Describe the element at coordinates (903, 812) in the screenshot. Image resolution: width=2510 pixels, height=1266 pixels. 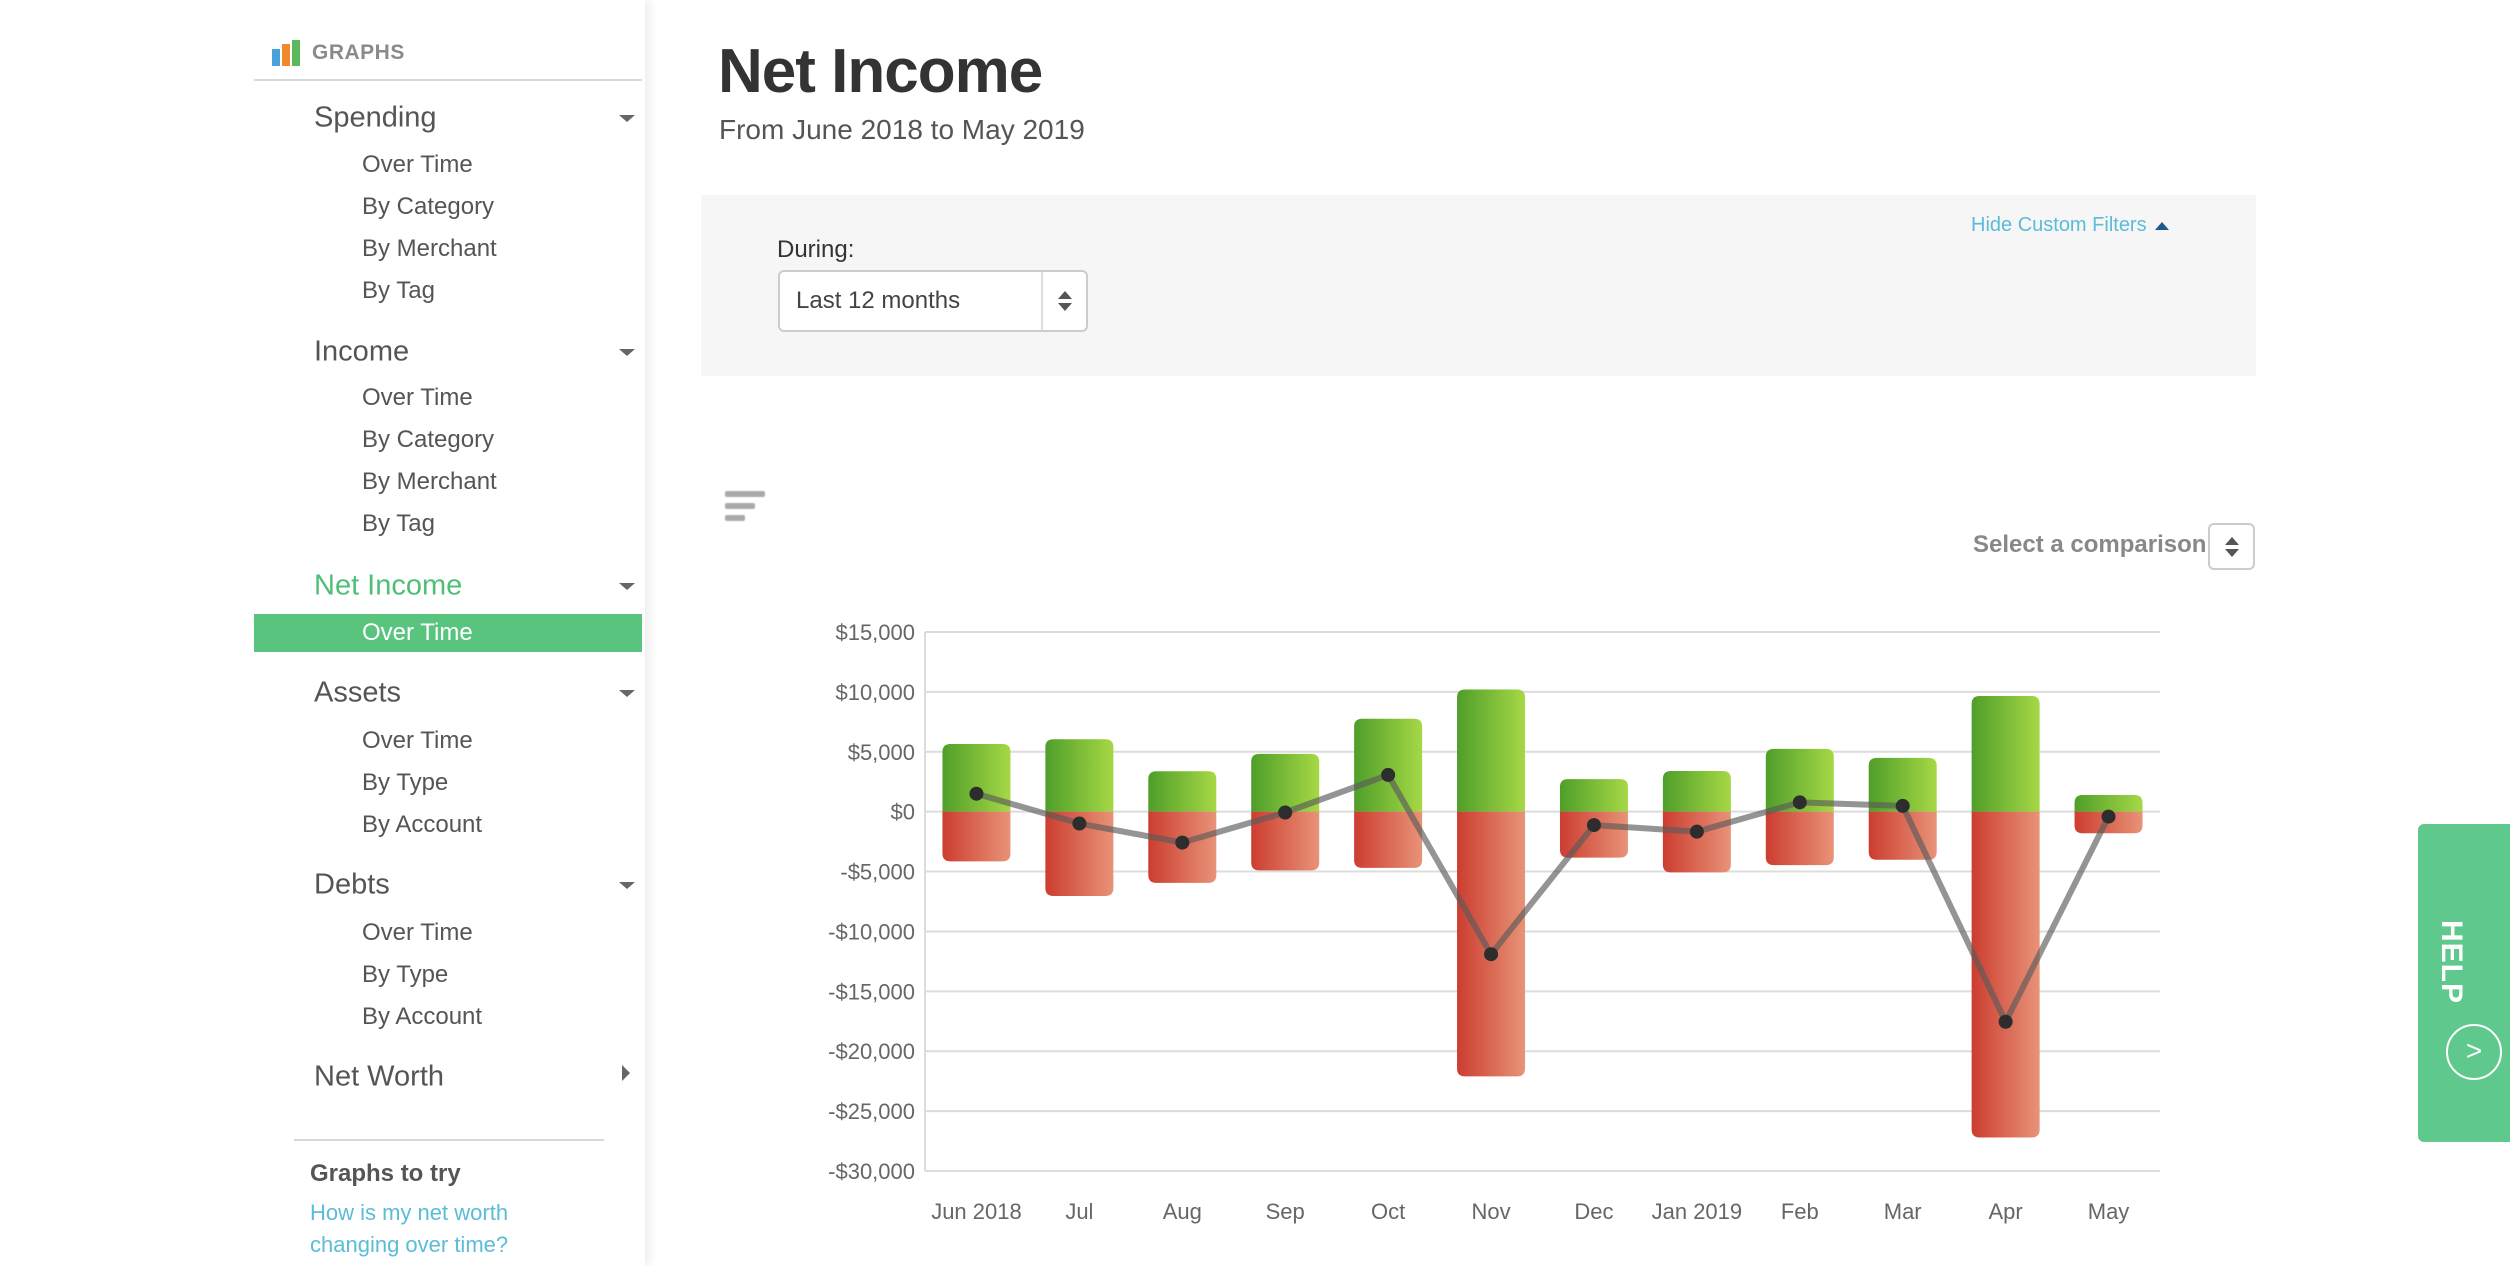
I see `y-tick-label: $0` at that location.